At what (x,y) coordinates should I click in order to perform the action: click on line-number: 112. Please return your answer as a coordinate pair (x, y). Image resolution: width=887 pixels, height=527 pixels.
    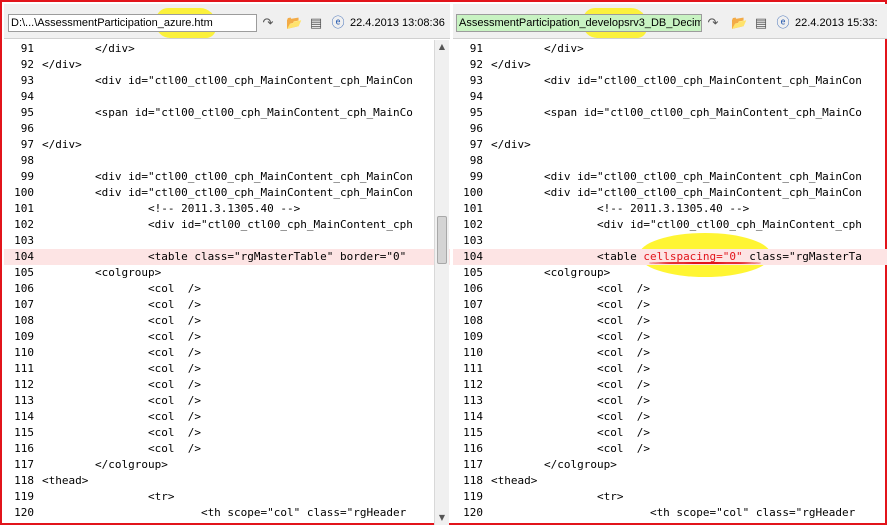
    Looking at the image, I should click on (473, 384).